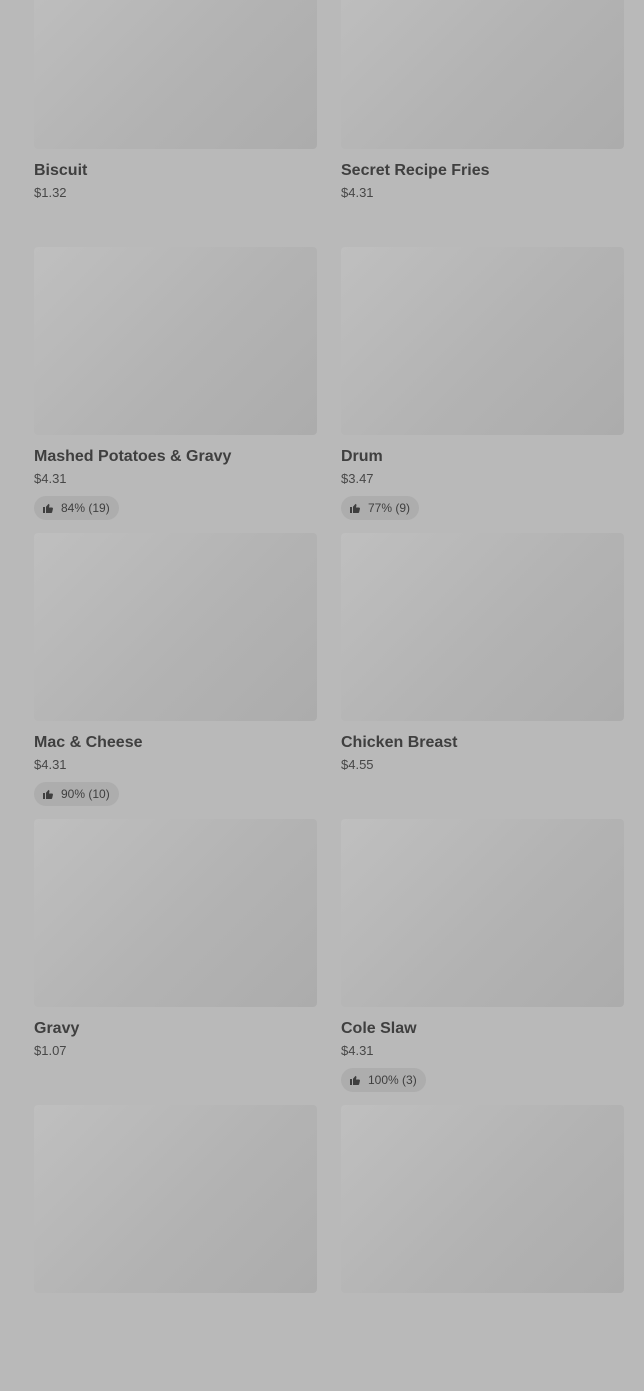  I want to click on rating-badge: 90% (10), so click(76, 794).